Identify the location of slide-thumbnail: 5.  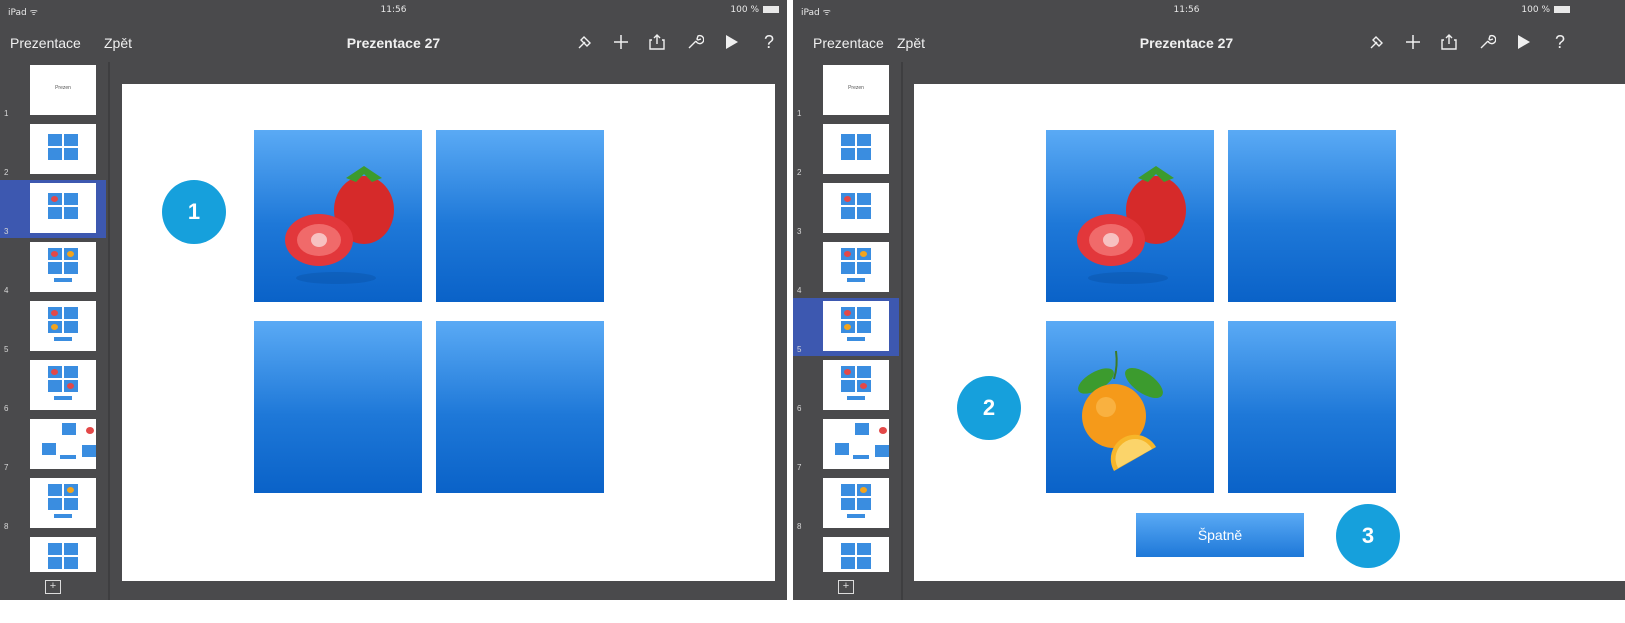
(53, 327).